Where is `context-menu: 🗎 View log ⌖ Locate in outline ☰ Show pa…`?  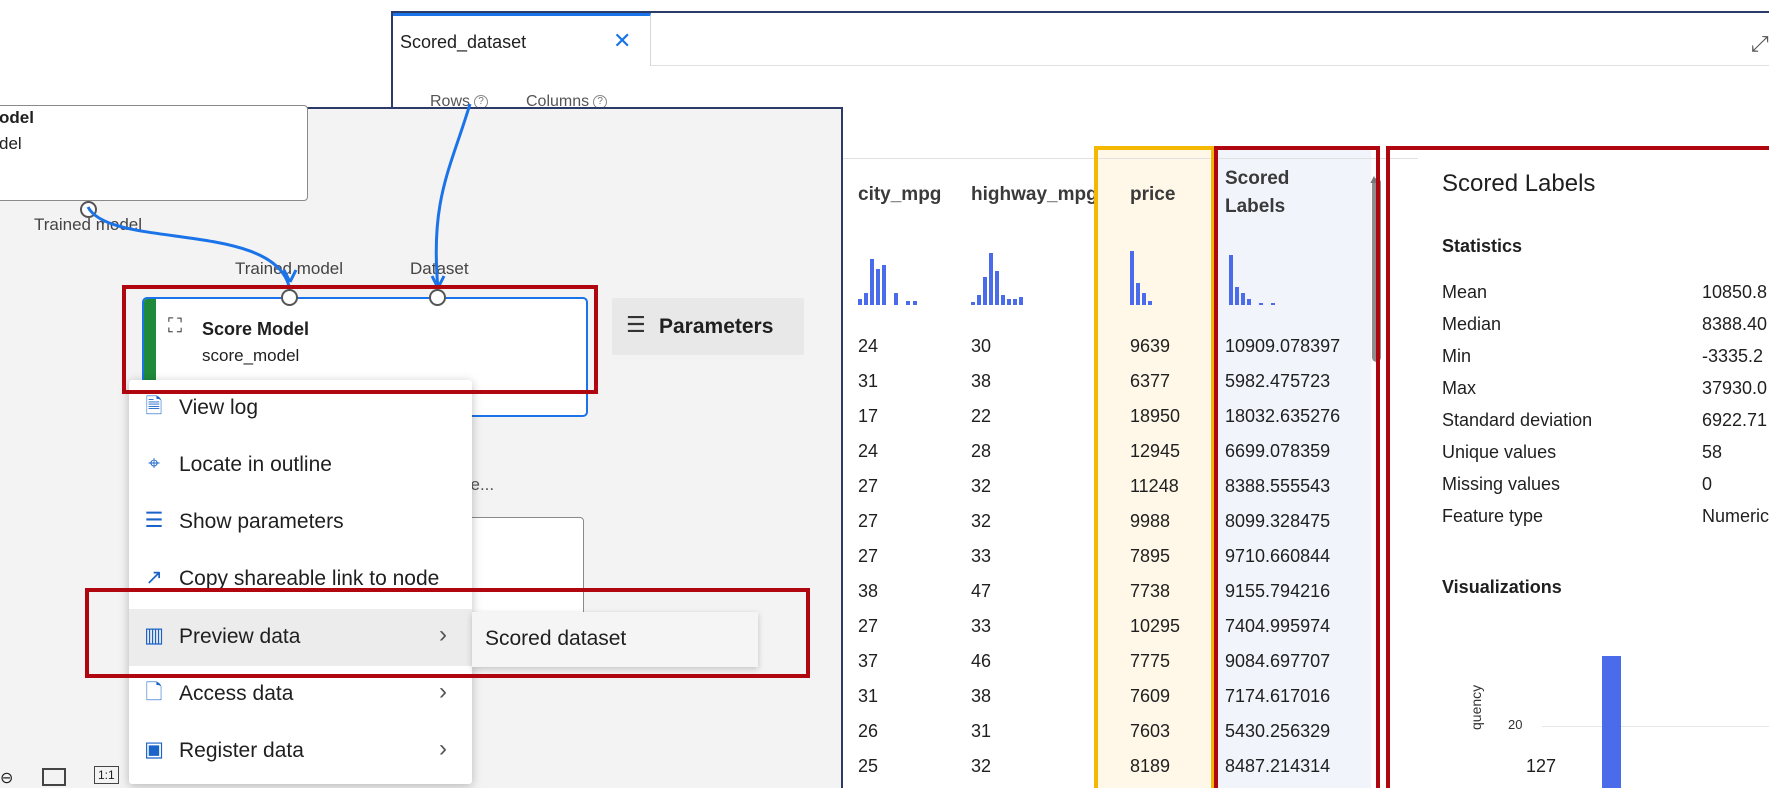 context-menu: 🗎 View log ⌖ Locate in outline ☰ Show pa… is located at coordinates (300, 582).